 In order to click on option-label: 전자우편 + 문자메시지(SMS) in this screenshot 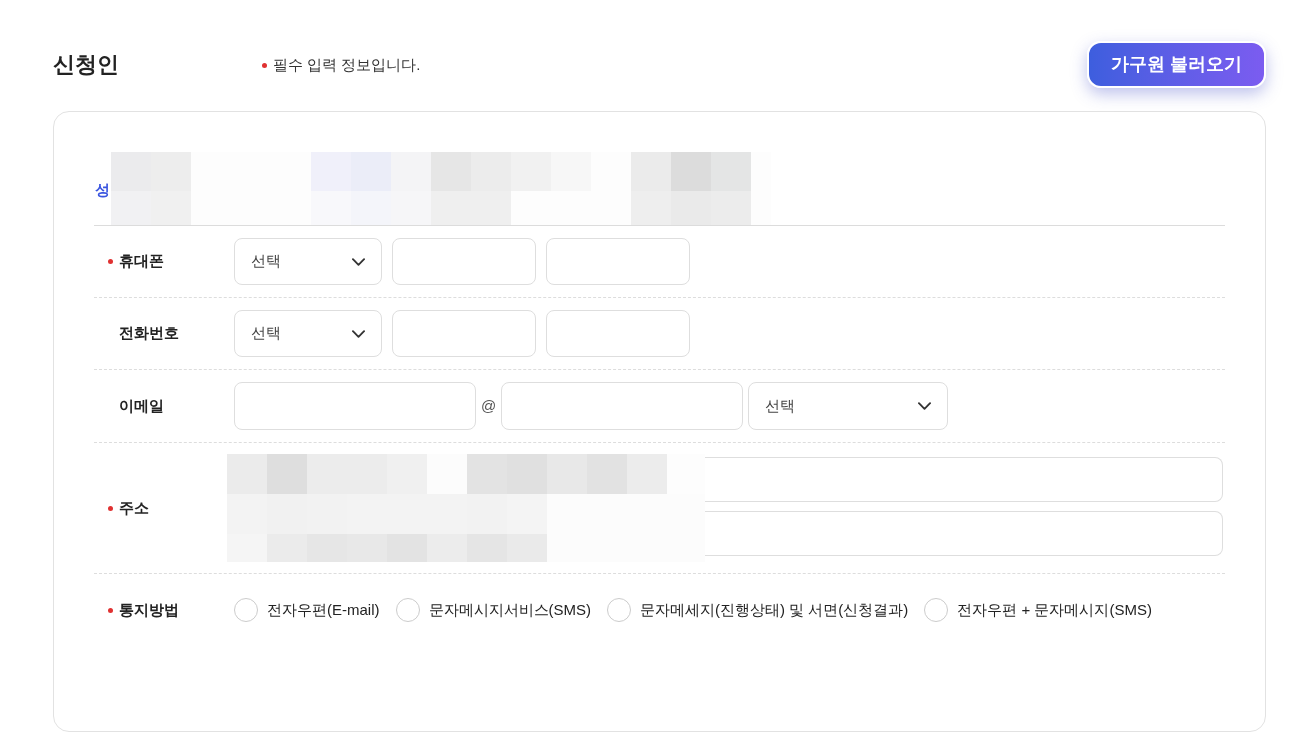, I will do `click(1054, 610)`.